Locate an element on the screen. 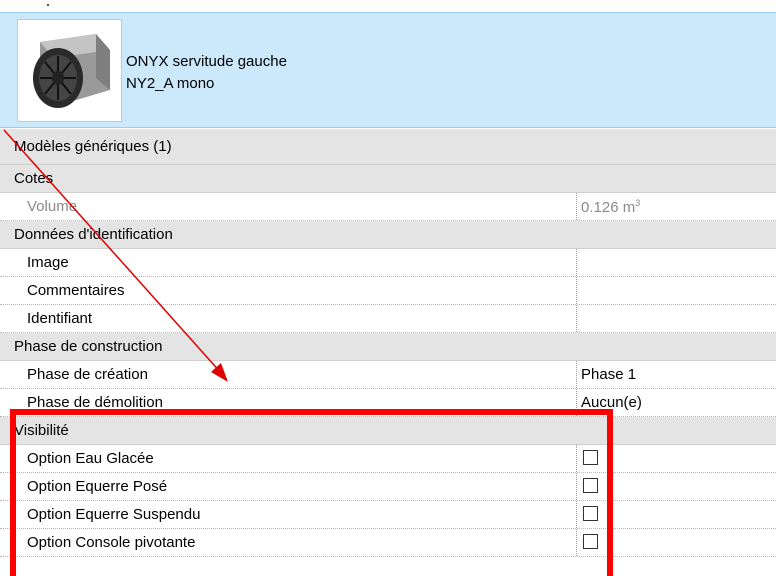 The image size is (776, 576). category-label: Modèles génériques (1) is located at coordinates (93, 146).